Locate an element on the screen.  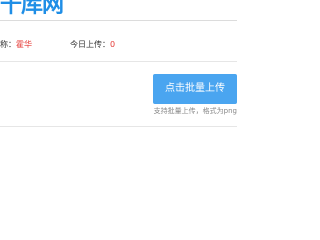
header-divider is located at coordinates (118, 20).